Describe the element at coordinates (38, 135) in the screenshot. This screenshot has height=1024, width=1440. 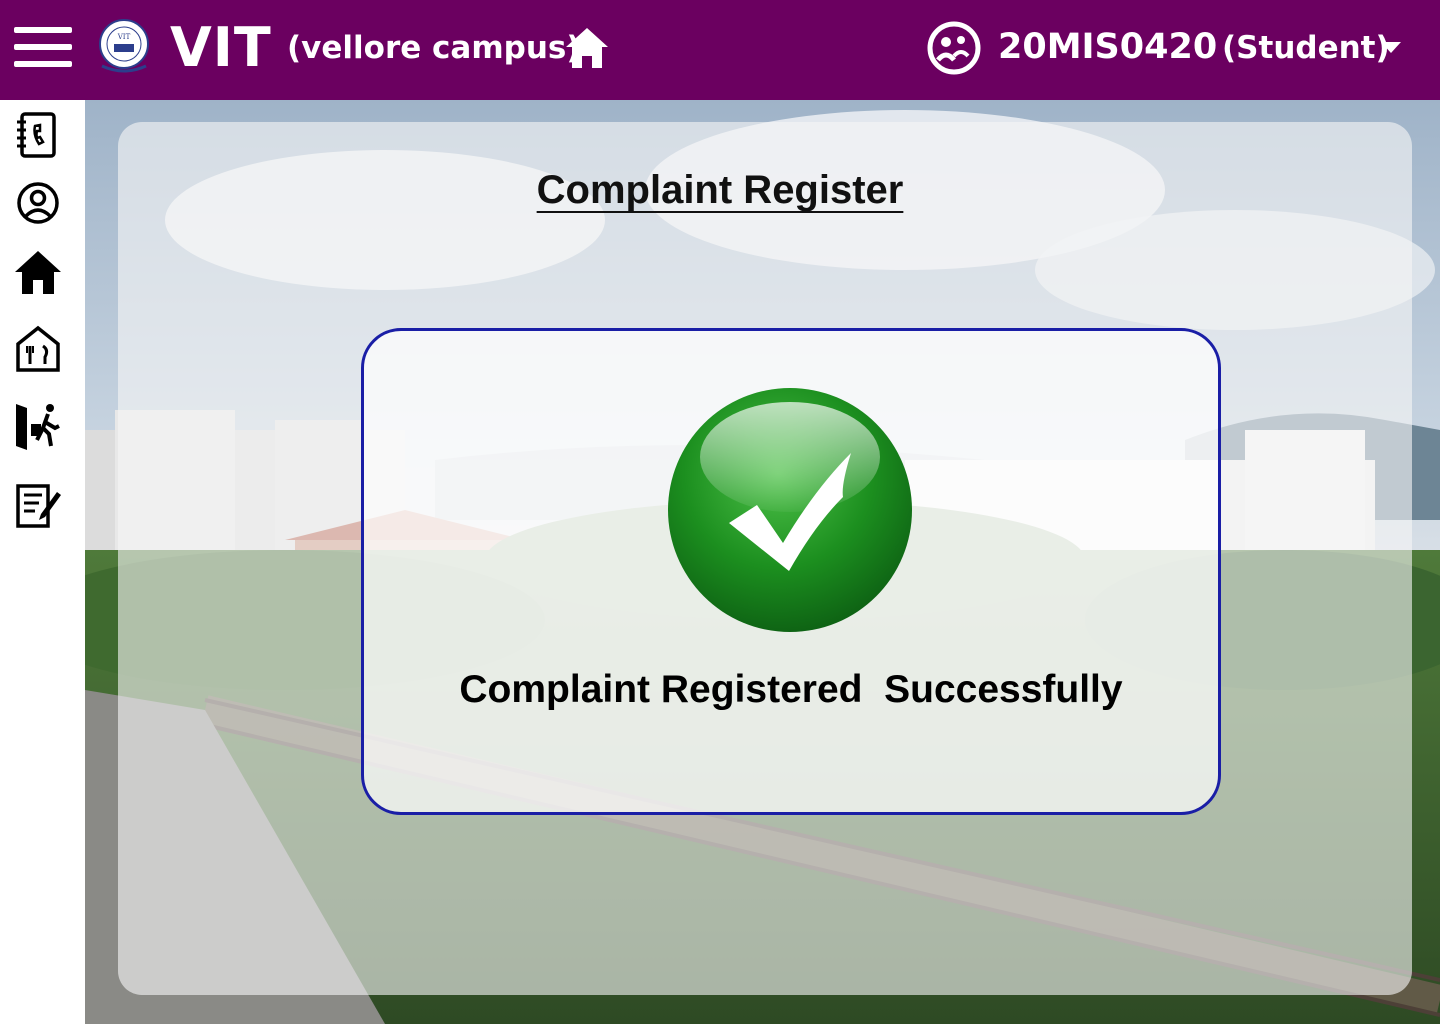
I see `contacts-book-icon` at that location.